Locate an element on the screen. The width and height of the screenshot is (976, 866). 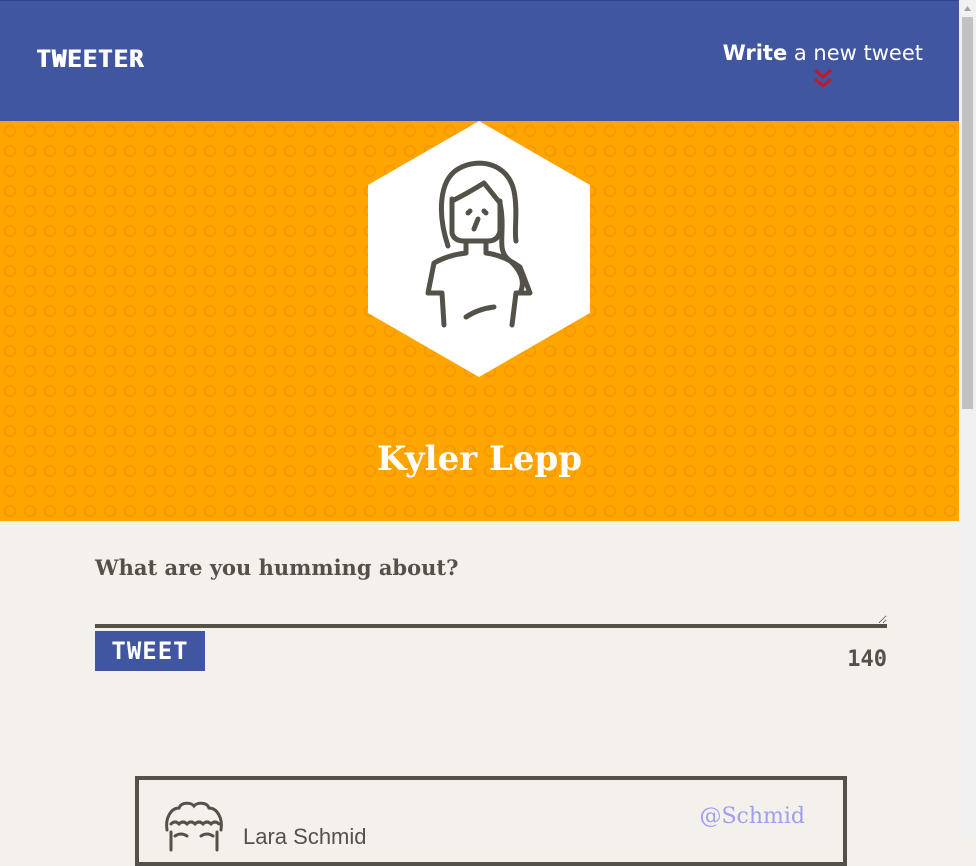
tweet-card: Lara Schmid @Schmid is located at coordinates (491, 821).